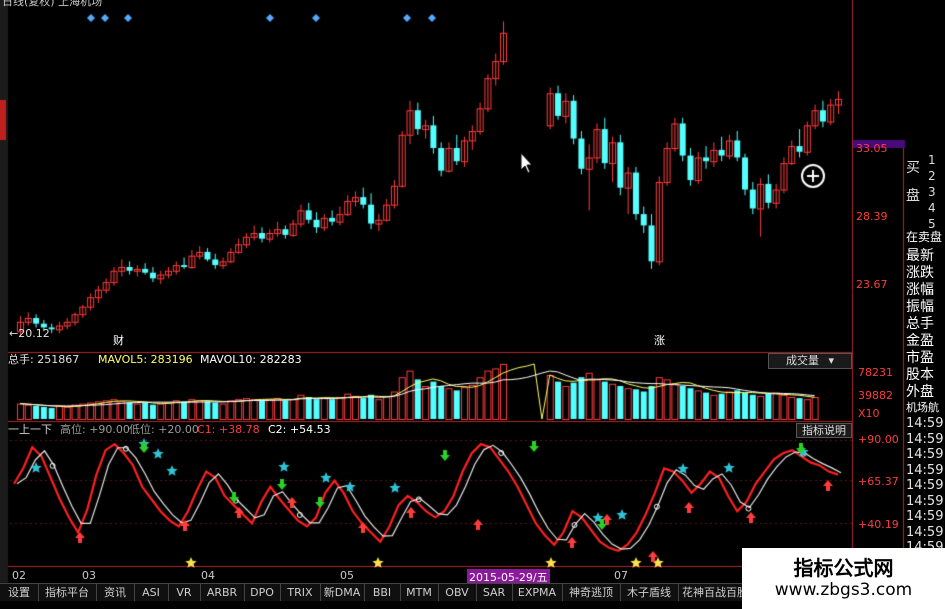 This screenshot has width=945, height=609. I want to click on tab-0: 设置, so click(19, 592).